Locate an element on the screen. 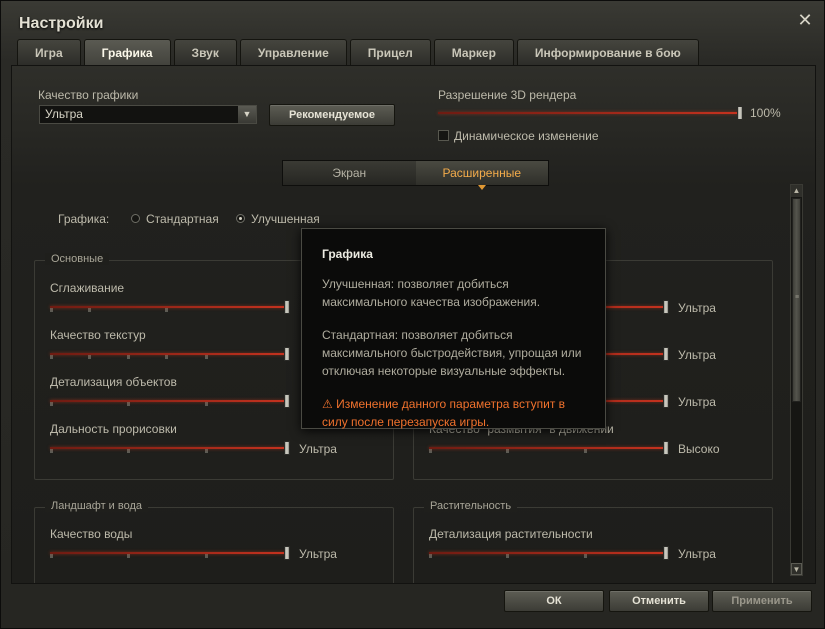  setting-label: Качество текстур is located at coordinates (98, 335).